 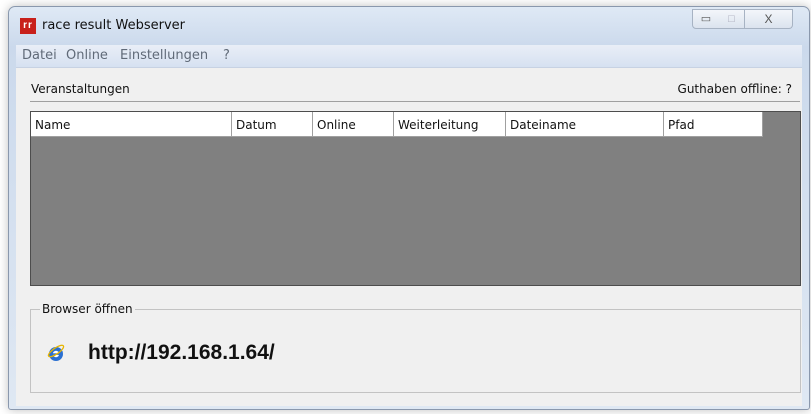 I want to click on minimize-icon: ▭, so click(x=706, y=19).